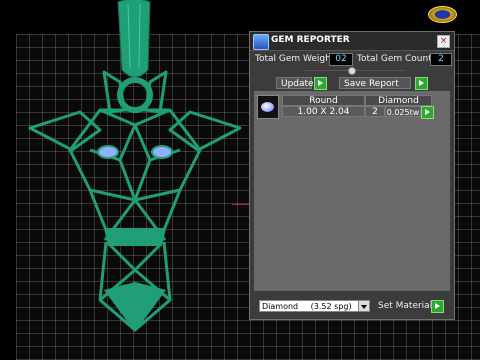 The image size is (480, 360). Describe the element at coordinates (427, 112) in the screenshot. I see `row-go-button` at that location.